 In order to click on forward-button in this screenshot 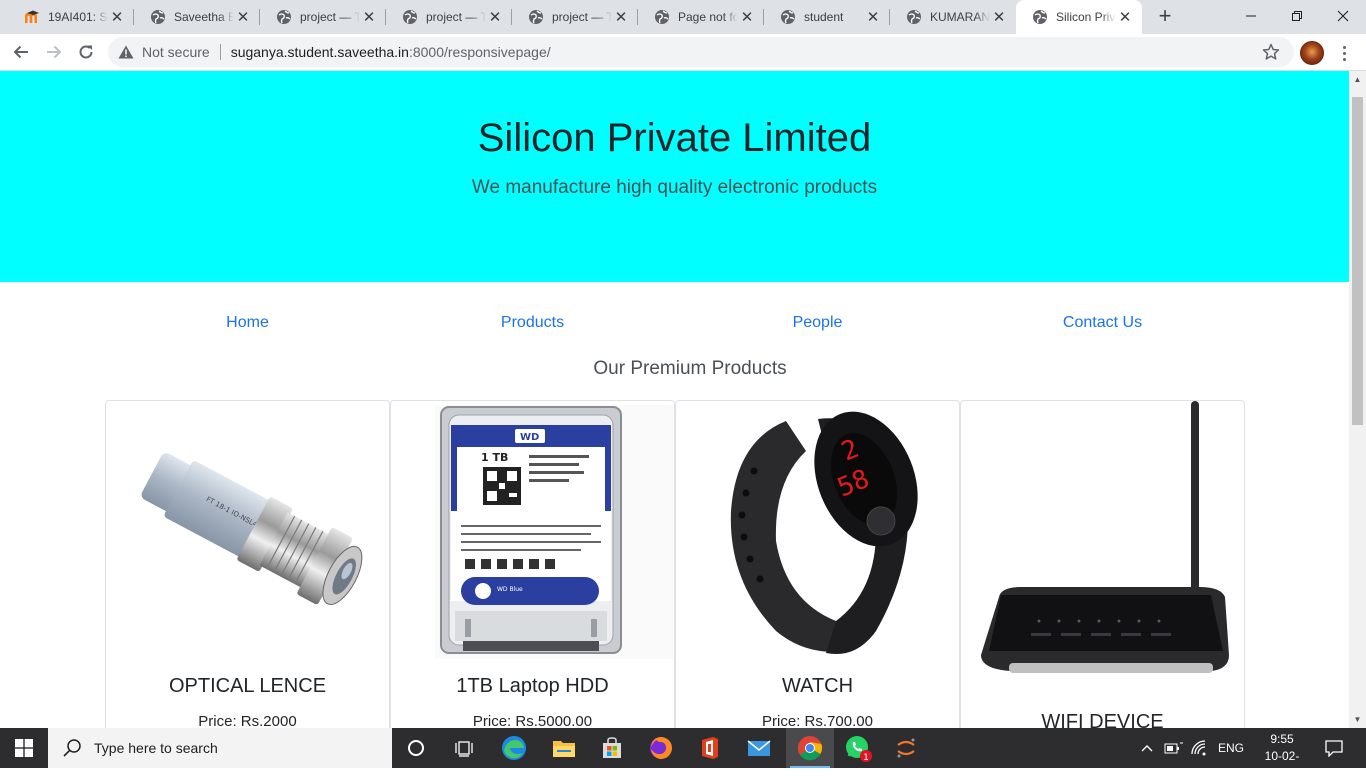, I will do `click(54, 52)`.